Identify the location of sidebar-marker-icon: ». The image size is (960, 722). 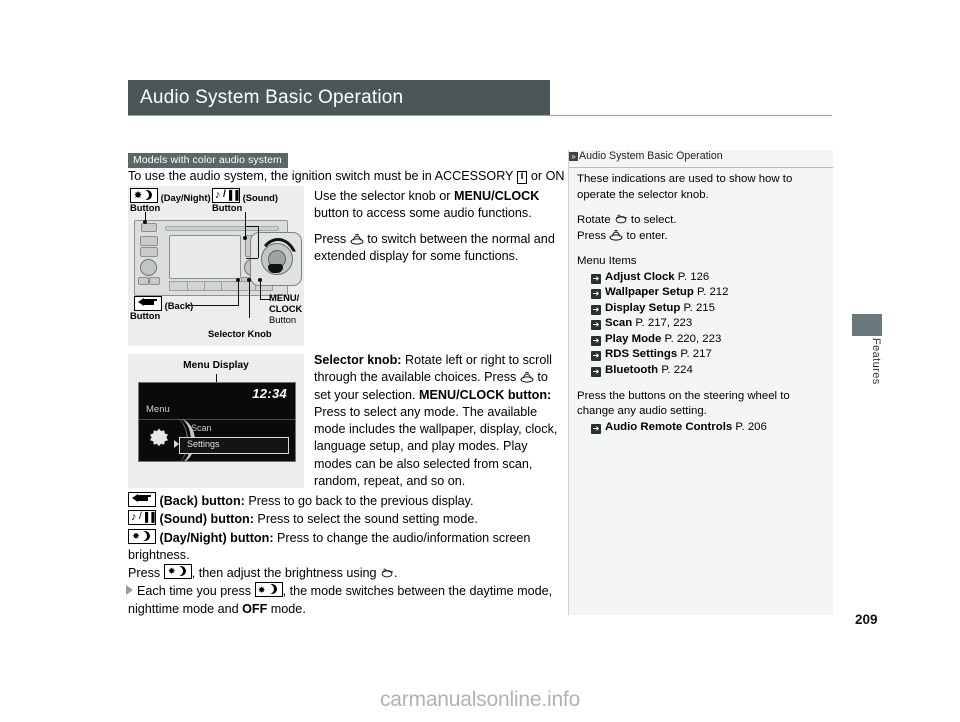
(573, 156).